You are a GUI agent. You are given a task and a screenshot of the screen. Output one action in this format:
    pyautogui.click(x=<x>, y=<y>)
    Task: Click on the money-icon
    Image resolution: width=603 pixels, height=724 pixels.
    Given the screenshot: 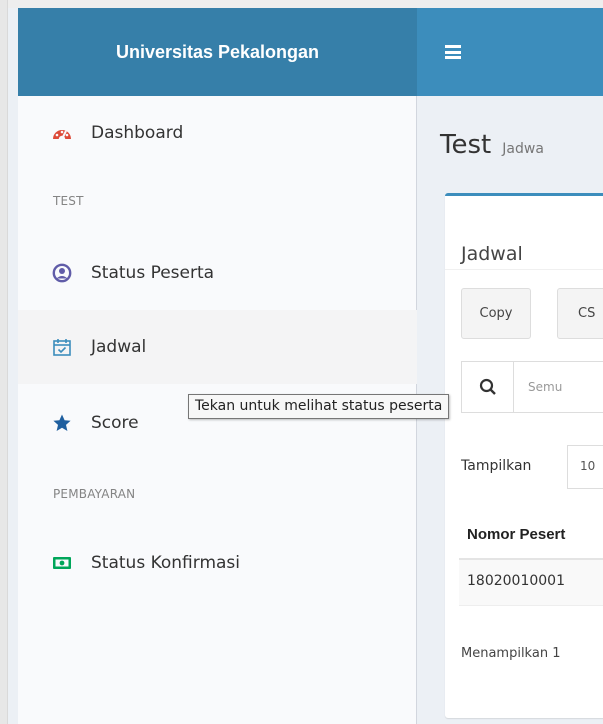 What is the action you would take?
    pyautogui.click(x=62, y=563)
    